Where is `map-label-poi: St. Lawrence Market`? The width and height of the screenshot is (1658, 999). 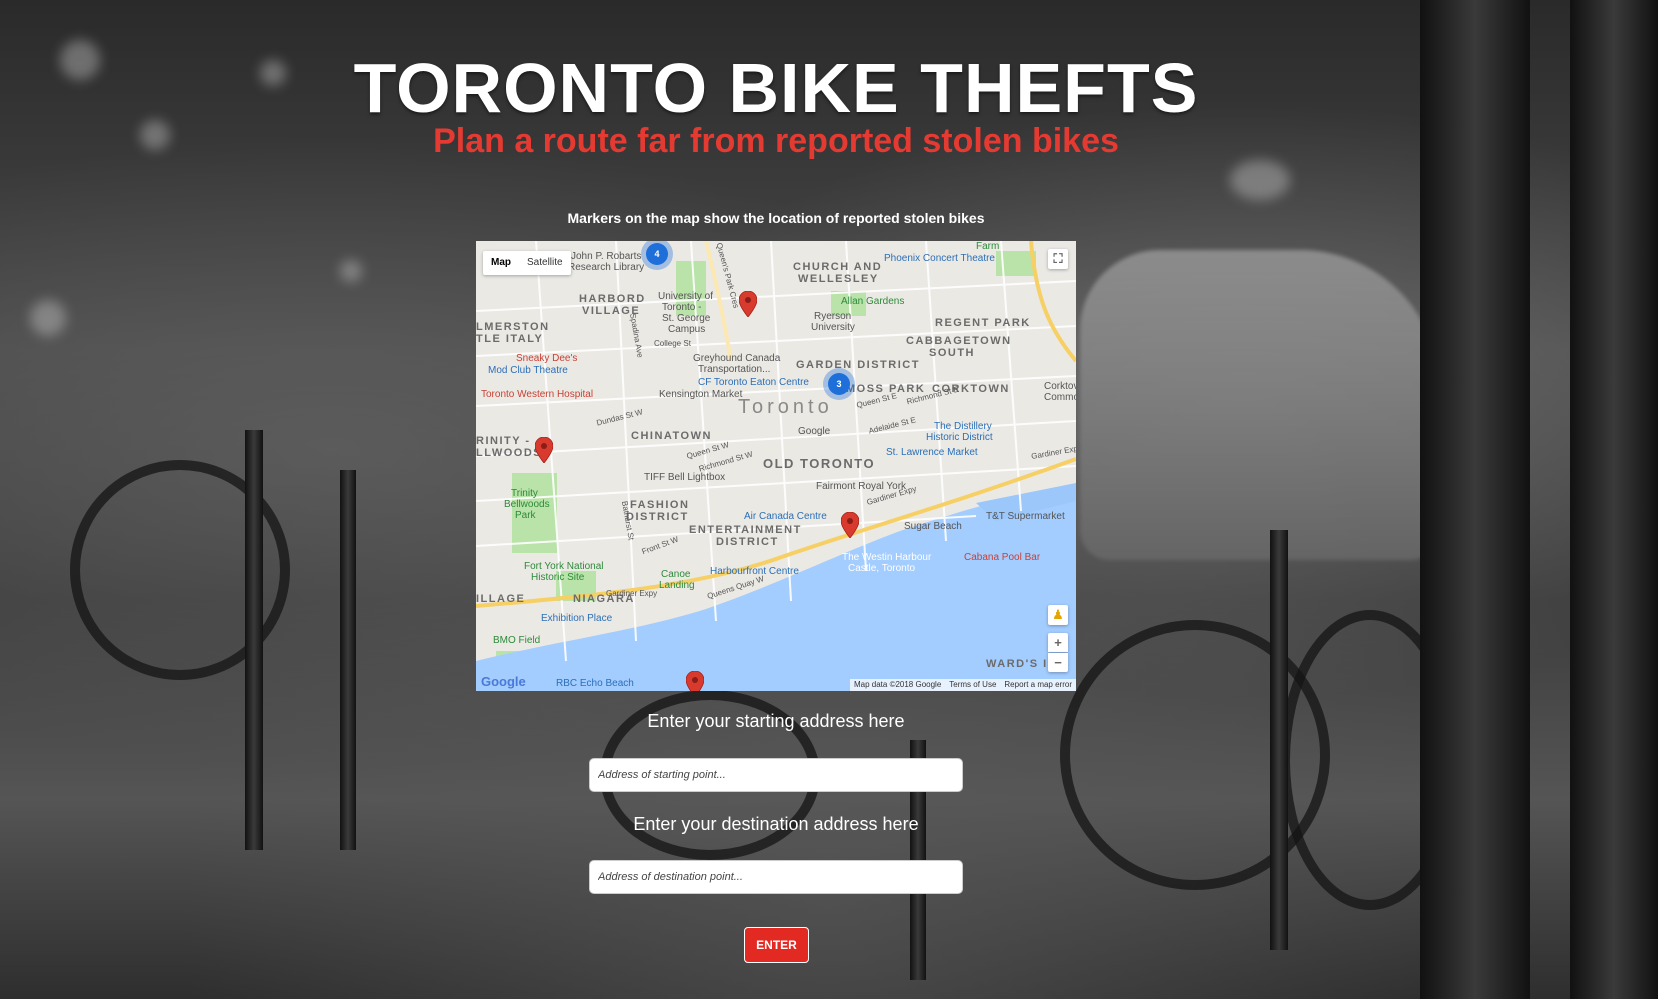 map-label-poi: St. Lawrence Market is located at coordinates (932, 452).